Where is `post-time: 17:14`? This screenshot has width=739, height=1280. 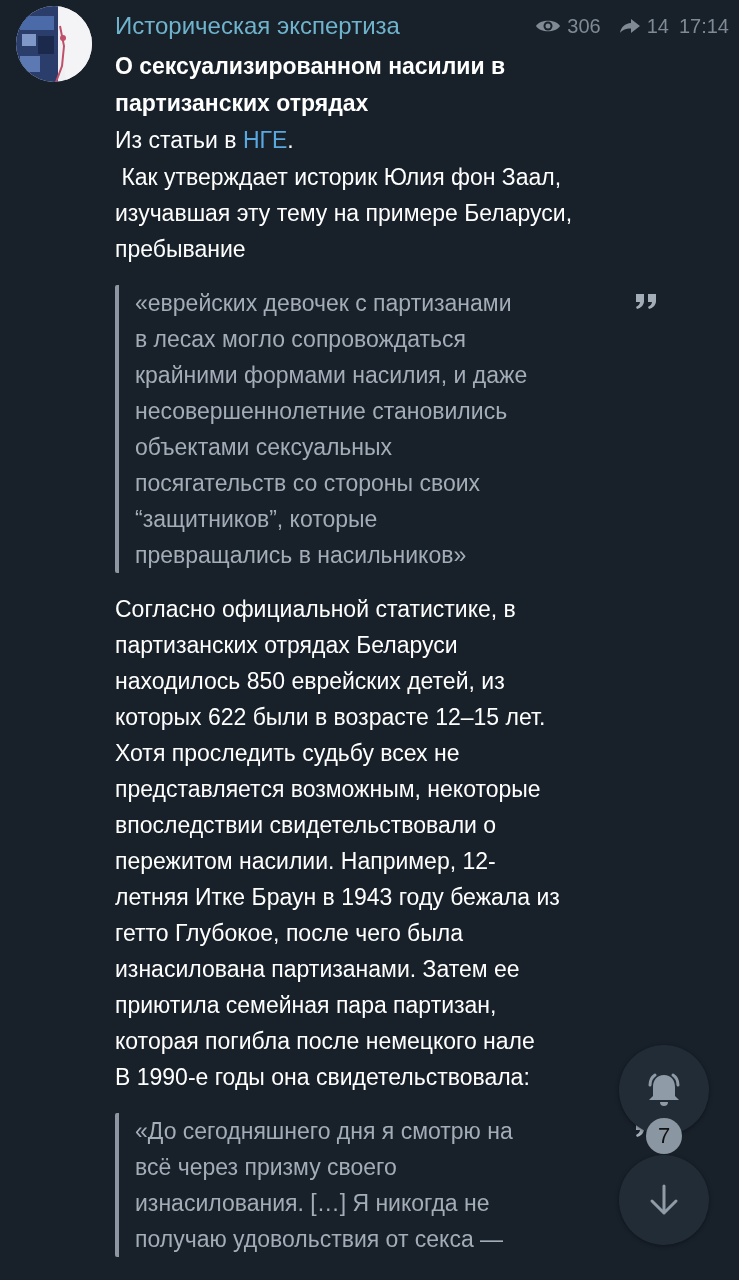
post-time: 17:14 is located at coordinates (703, 26).